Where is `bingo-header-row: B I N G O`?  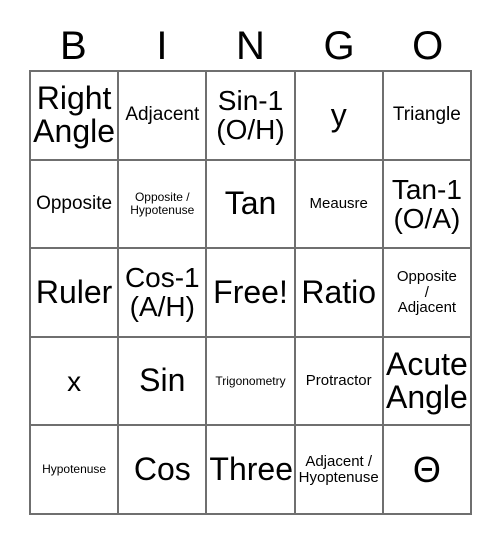
bingo-header-row: B I N G O is located at coordinates (250, 46).